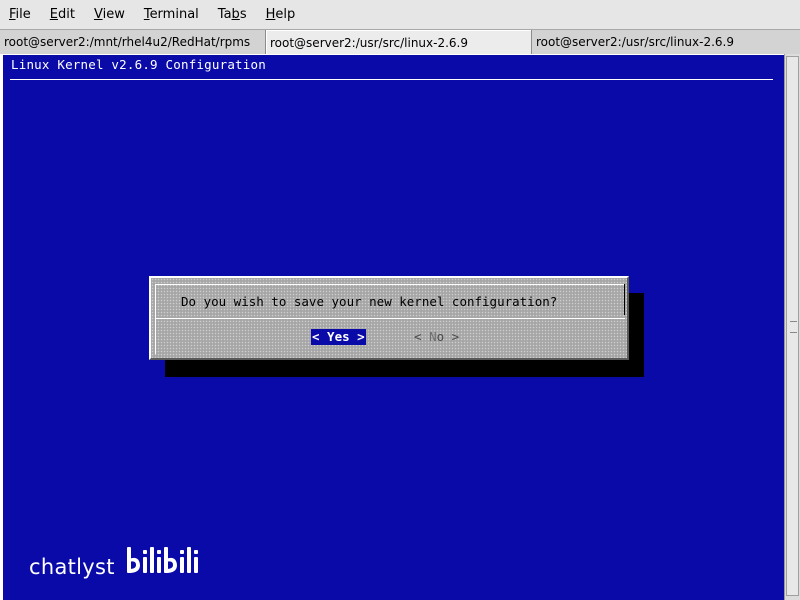  What do you see at coordinates (66, 14) in the screenshot?
I see `menu-edit-label-post: dit` at bounding box center [66, 14].